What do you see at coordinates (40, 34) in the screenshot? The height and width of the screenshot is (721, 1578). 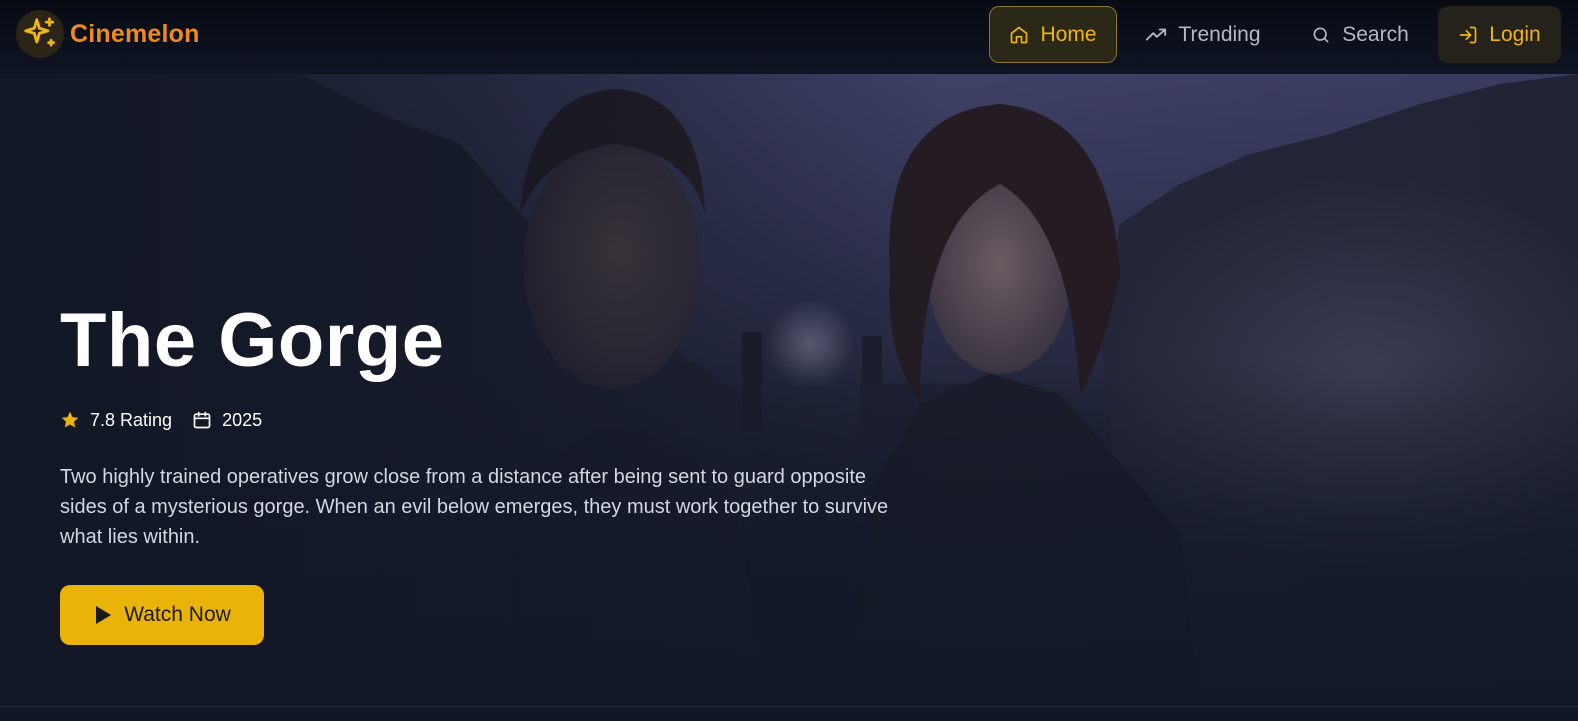 I see `sparkles-icon` at bounding box center [40, 34].